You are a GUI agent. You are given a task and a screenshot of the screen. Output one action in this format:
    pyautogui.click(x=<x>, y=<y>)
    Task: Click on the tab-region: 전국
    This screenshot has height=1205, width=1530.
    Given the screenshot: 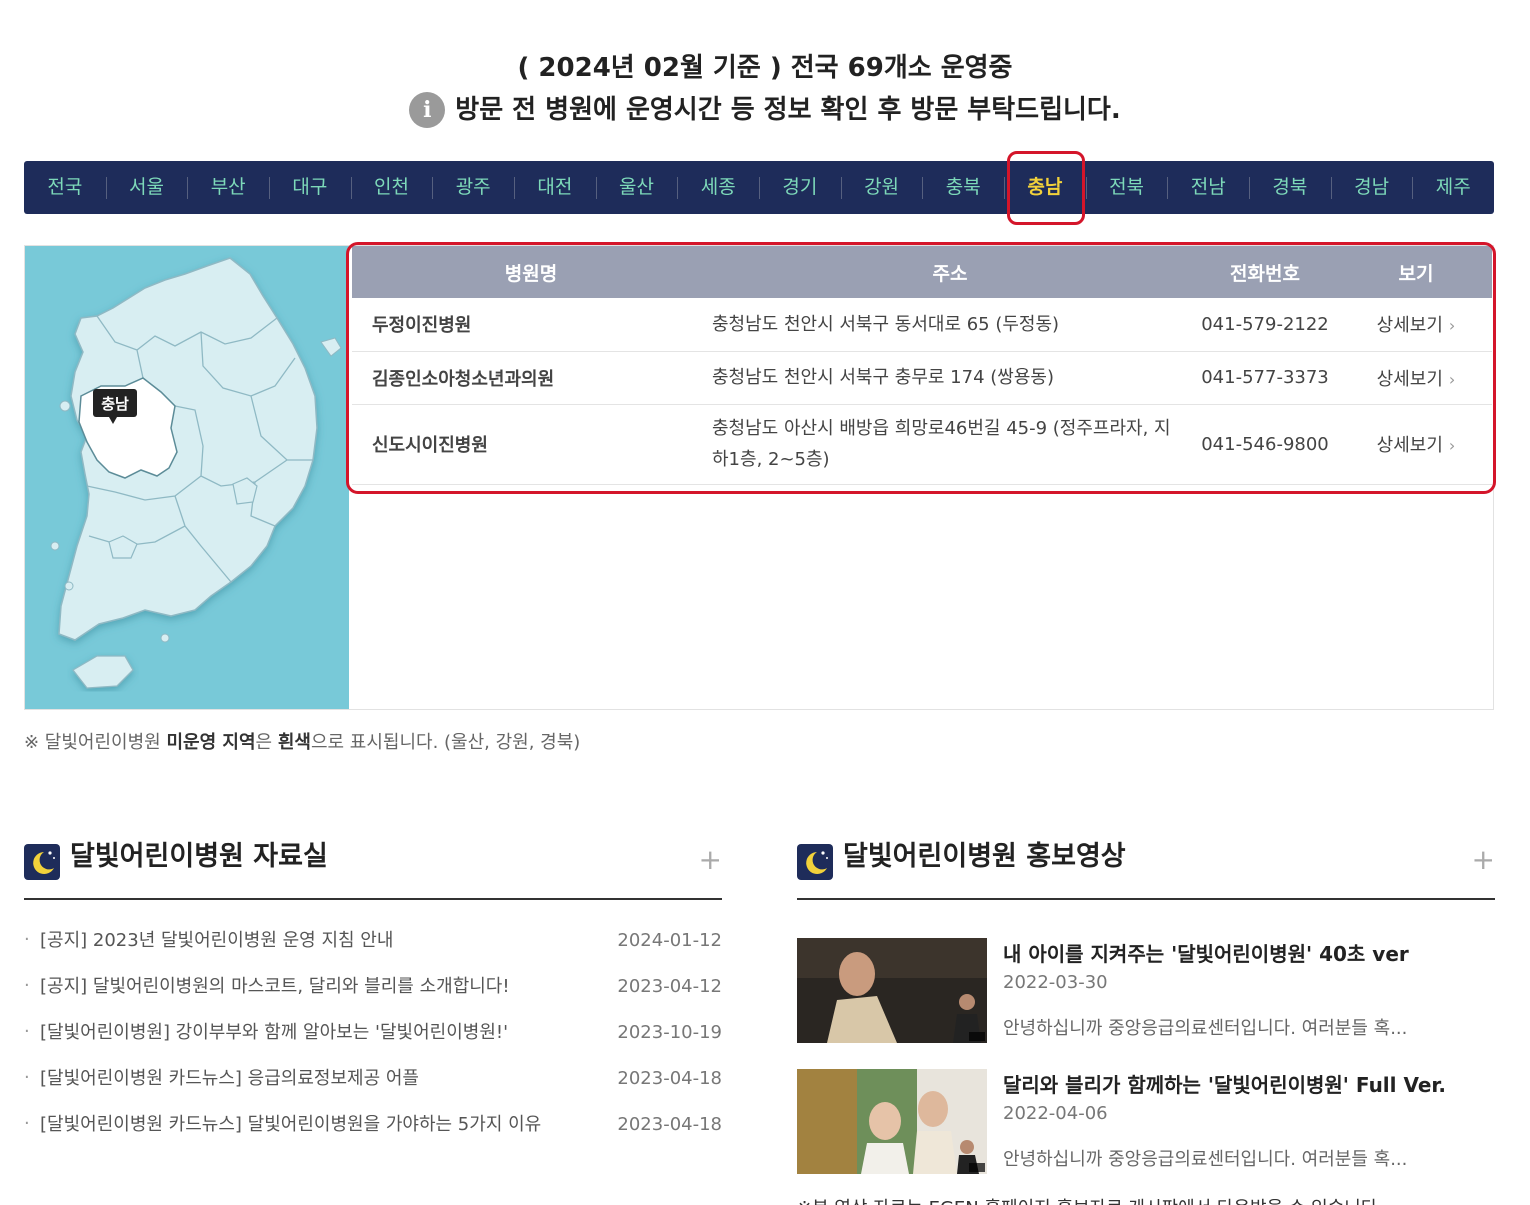 What is the action you would take?
    pyautogui.click(x=65, y=187)
    